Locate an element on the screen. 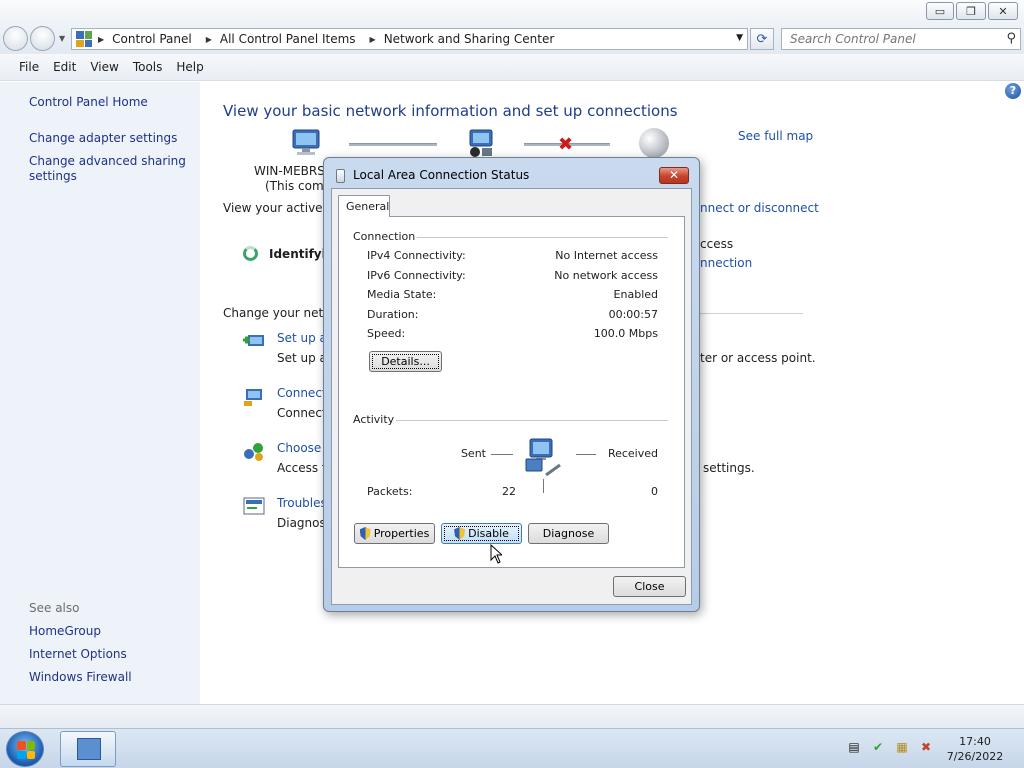  internet-options-link: Internet Options is located at coordinates (78, 654).